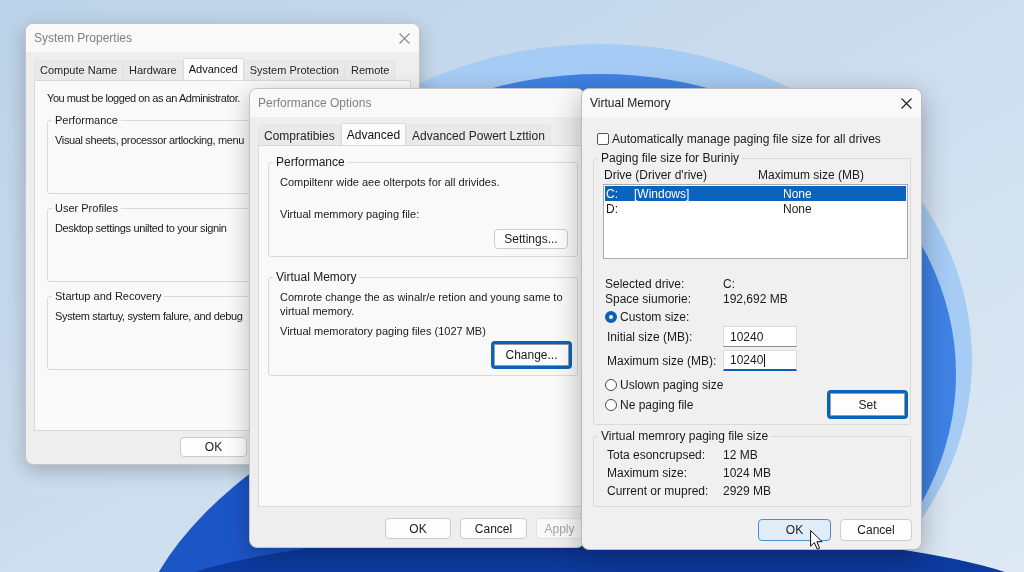 The height and width of the screenshot is (572, 1024). What do you see at coordinates (316, 277) in the screenshot?
I see `group-title: Virtual Memory` at bounding box center [316, 277].